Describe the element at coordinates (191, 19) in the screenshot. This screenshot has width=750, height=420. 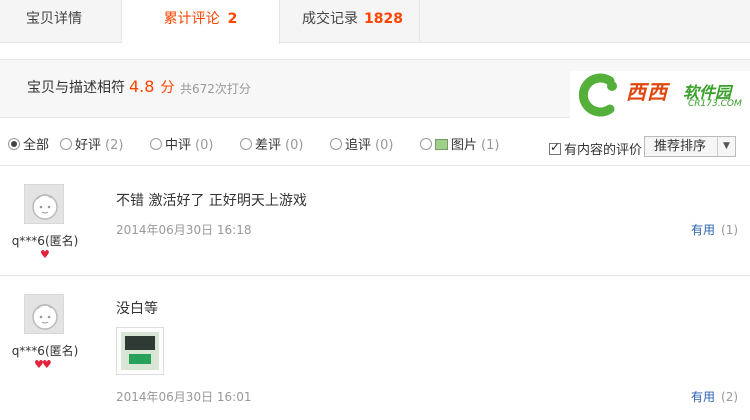
I see `tab-label: 累计评论` at that location.